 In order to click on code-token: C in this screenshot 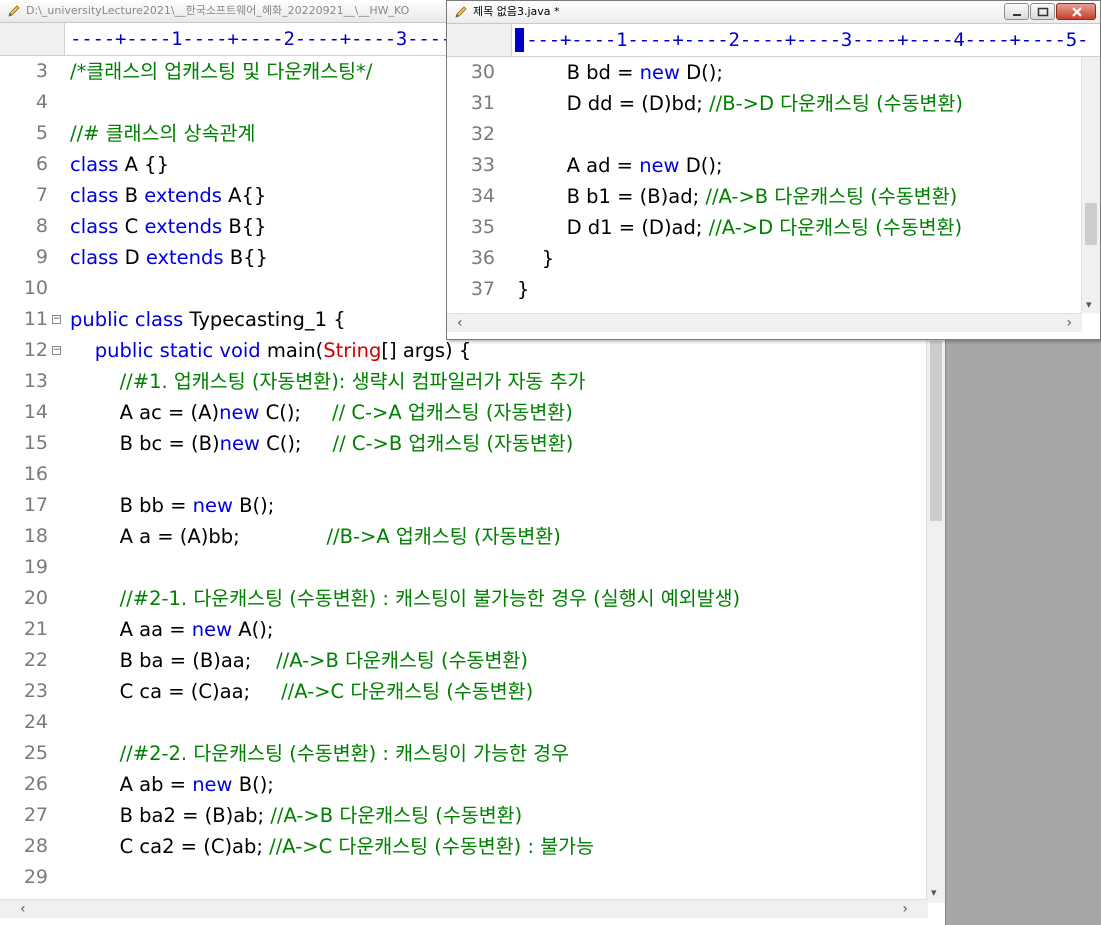, I will do `click(131, 226)`.